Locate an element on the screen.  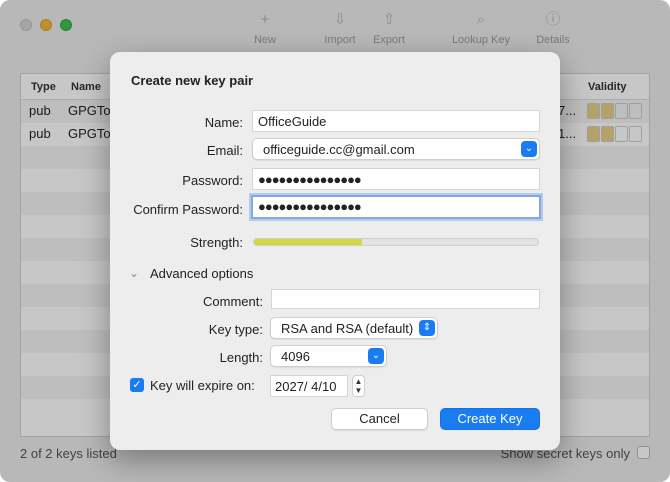
strength-meter is located at coordinates (396, 242).